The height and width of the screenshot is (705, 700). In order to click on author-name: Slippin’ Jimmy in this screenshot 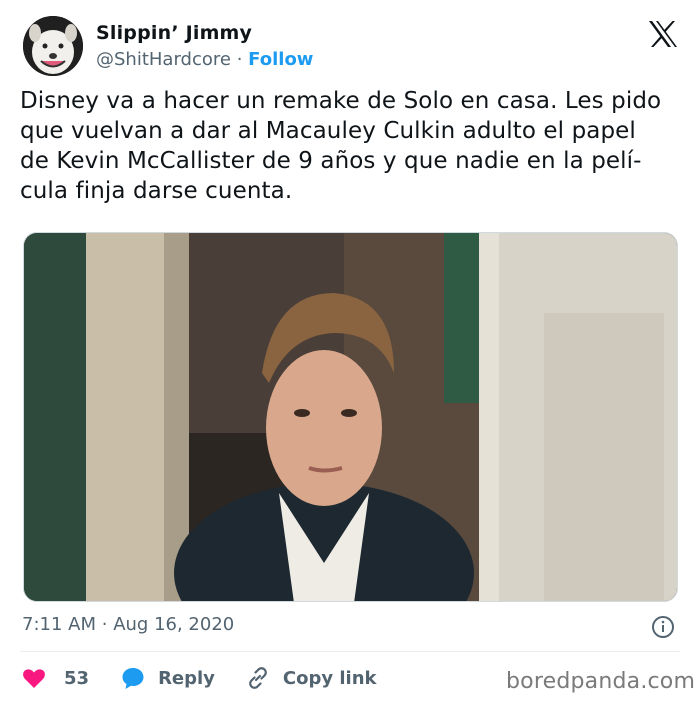, I will do `click(174, 33)`.